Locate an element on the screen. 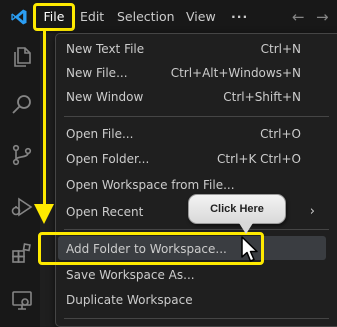 The height and width of the screenshot is (327, 337). menu-item-shortcut: Ctrl+O is located at coordinates (280, 134).